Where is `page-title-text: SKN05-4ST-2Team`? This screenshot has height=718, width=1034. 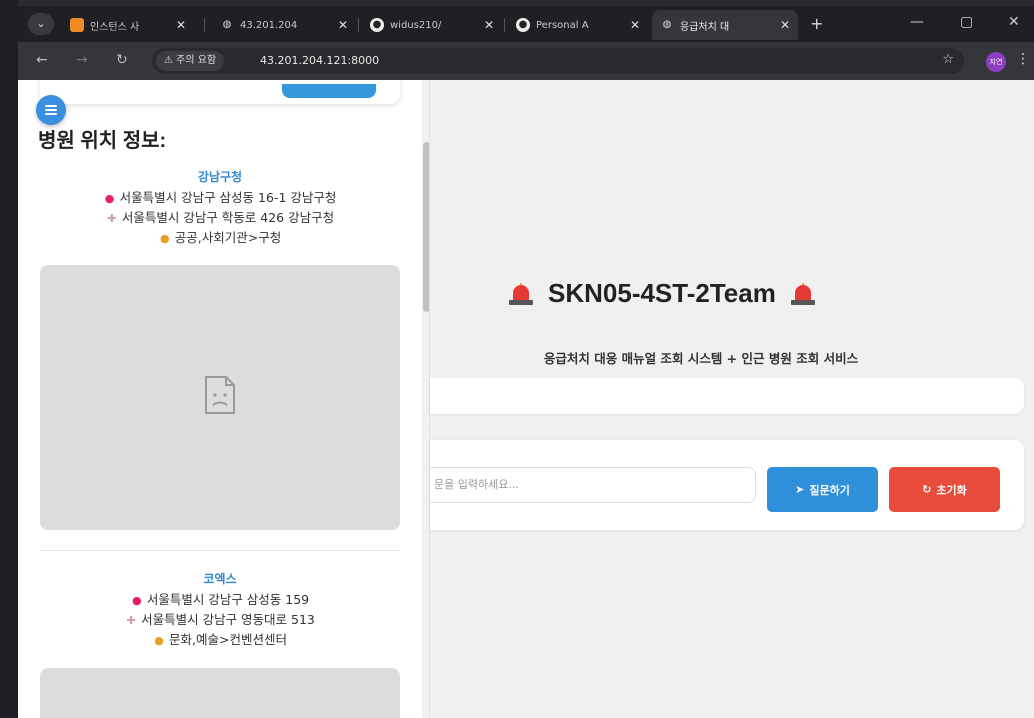
page-title-text: SKN05-4ST-2Team is located at coordinates (662, 293).